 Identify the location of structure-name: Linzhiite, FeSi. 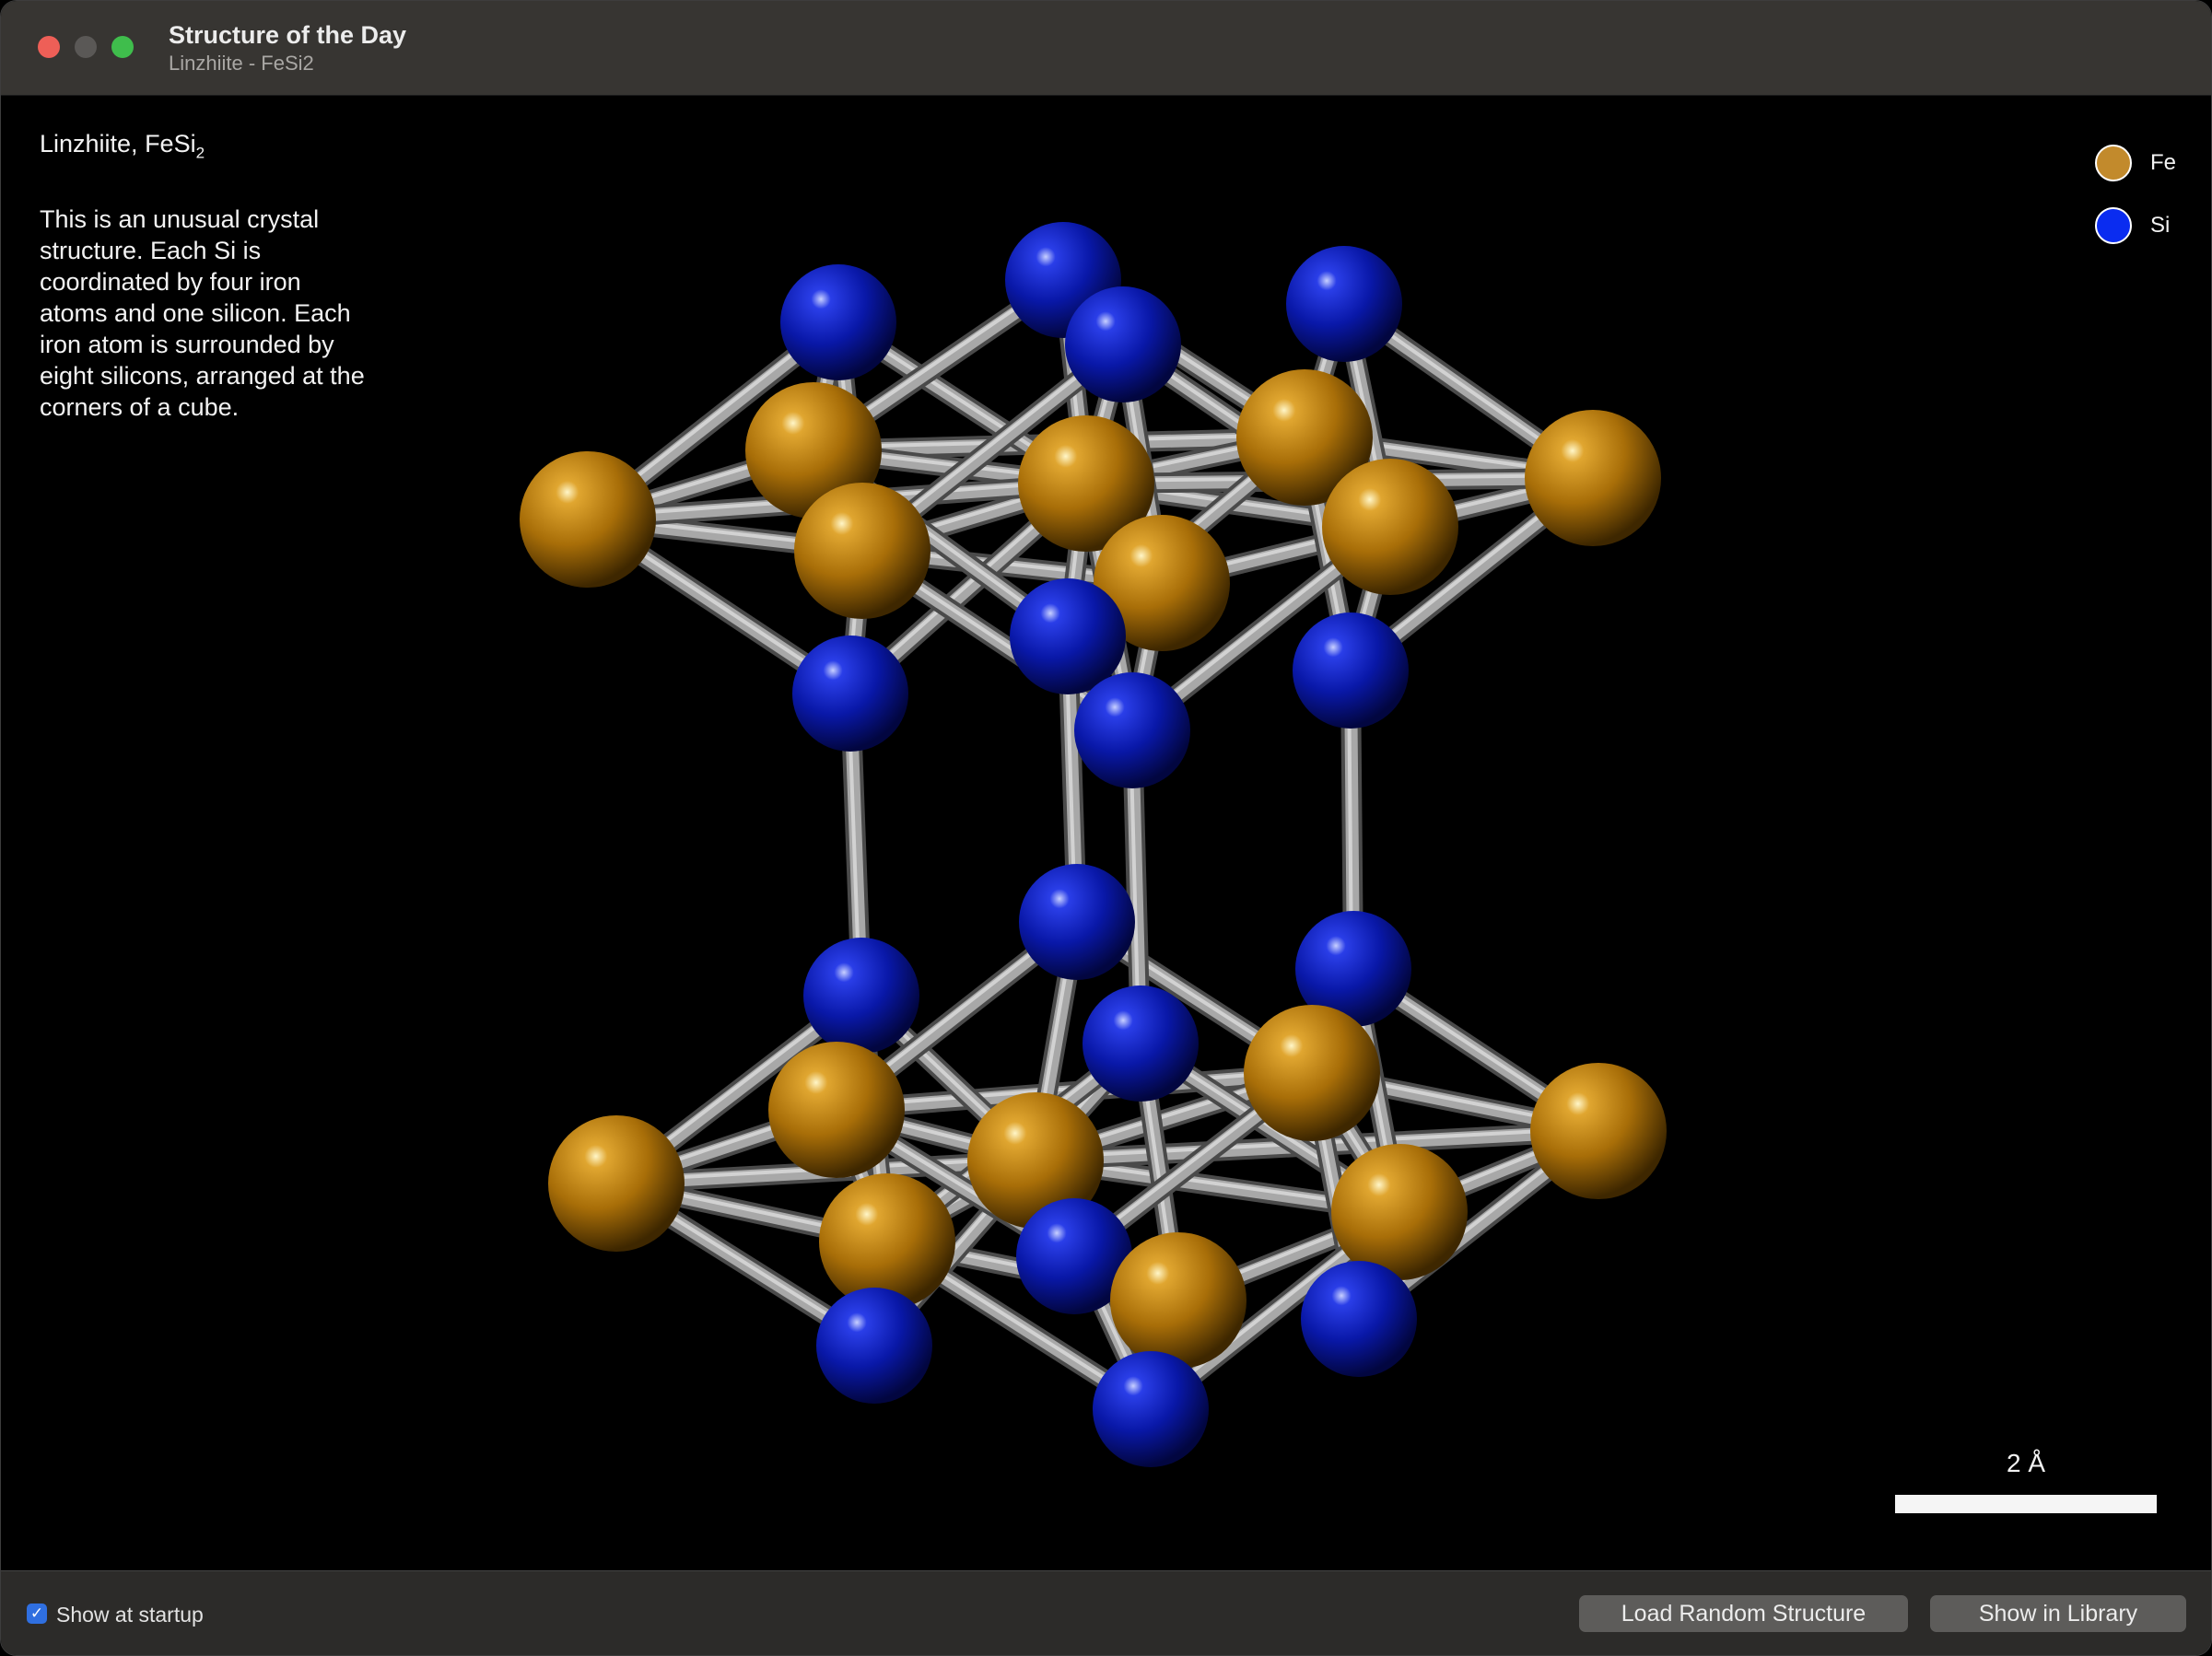
(118, 143).